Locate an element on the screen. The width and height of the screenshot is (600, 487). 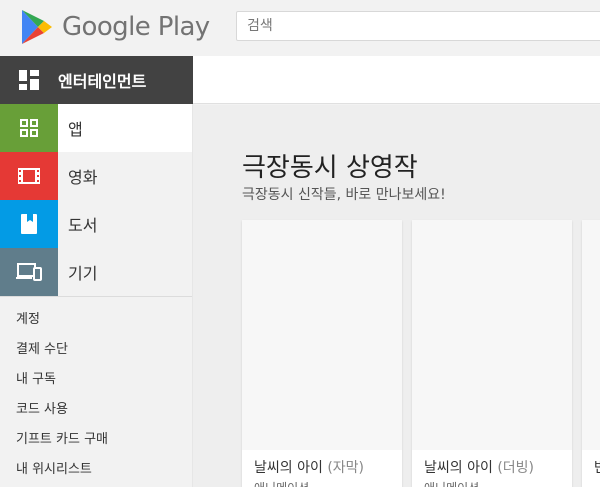
entertainment-grid-icon is located at coordinates (29, 80).